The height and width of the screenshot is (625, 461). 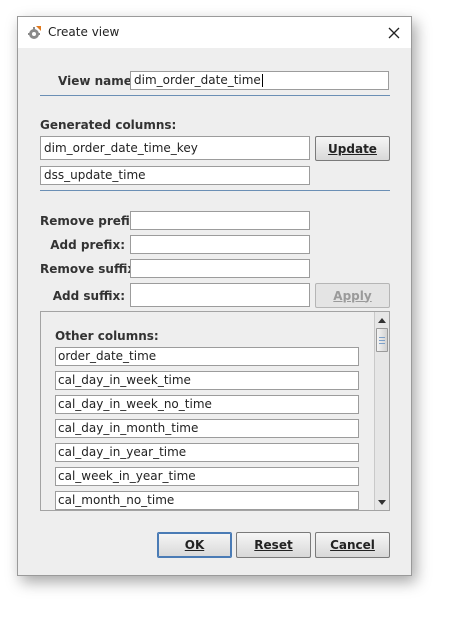 I want to click on ok-button: OK, so click(x=194, y=545).